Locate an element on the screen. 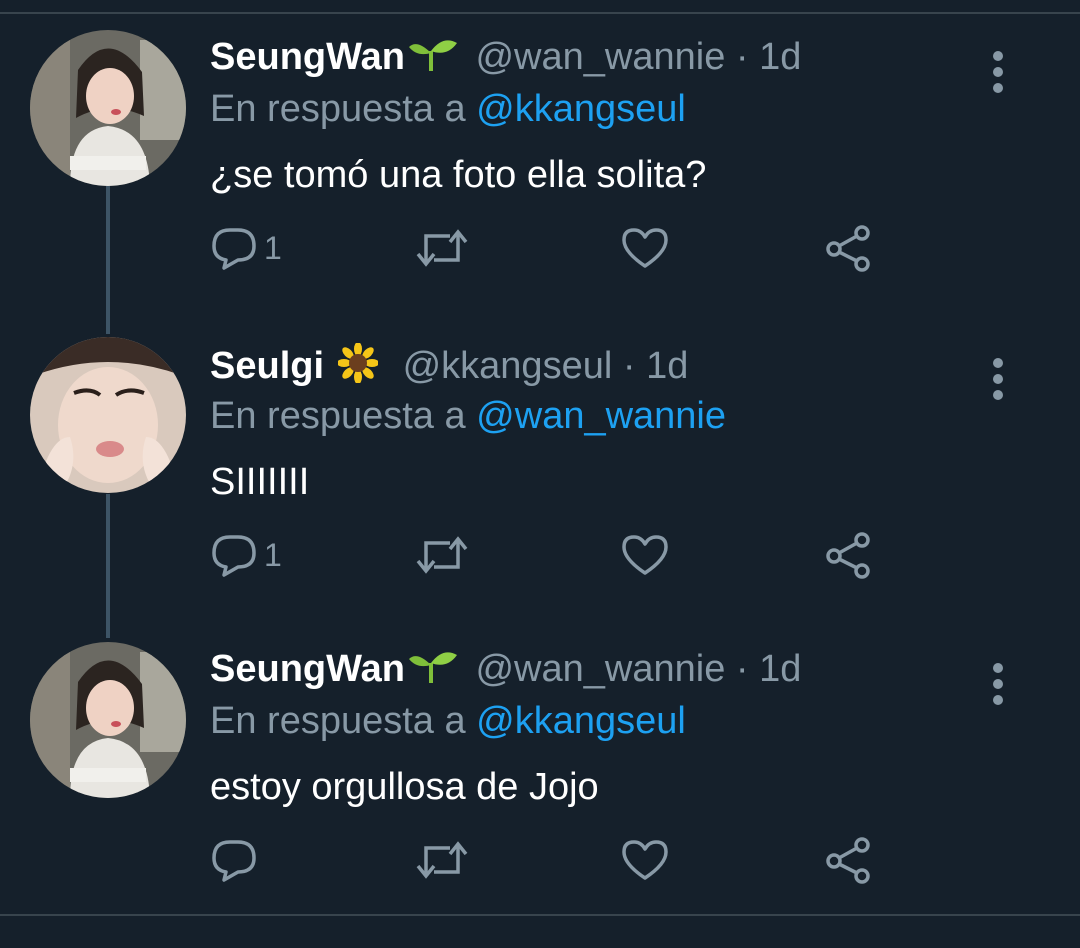 The image size is (1080, 948). user-handle: @kkangseul is located at coordinates (508, 366).